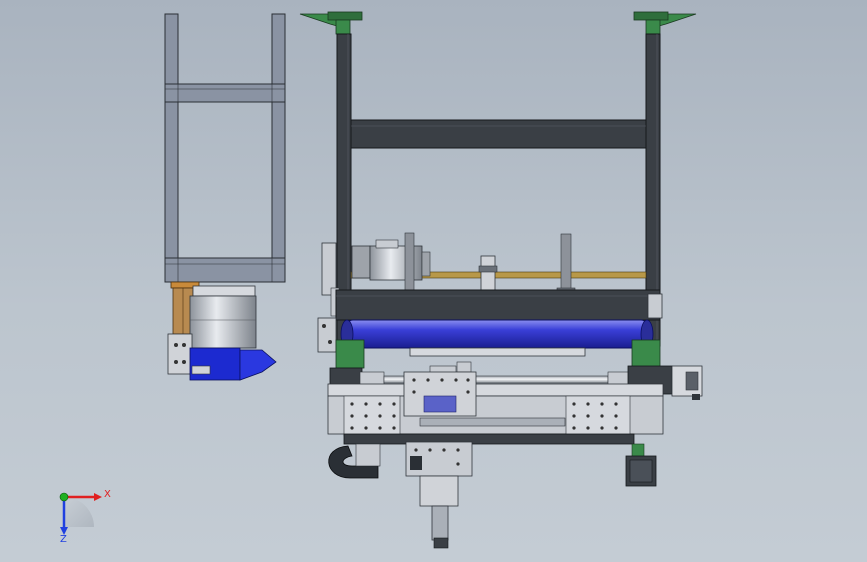  What do you see at coordinates (350, 354) in the screenshot?
I see `roller-bracket-left` at bounding box center [350, 354].